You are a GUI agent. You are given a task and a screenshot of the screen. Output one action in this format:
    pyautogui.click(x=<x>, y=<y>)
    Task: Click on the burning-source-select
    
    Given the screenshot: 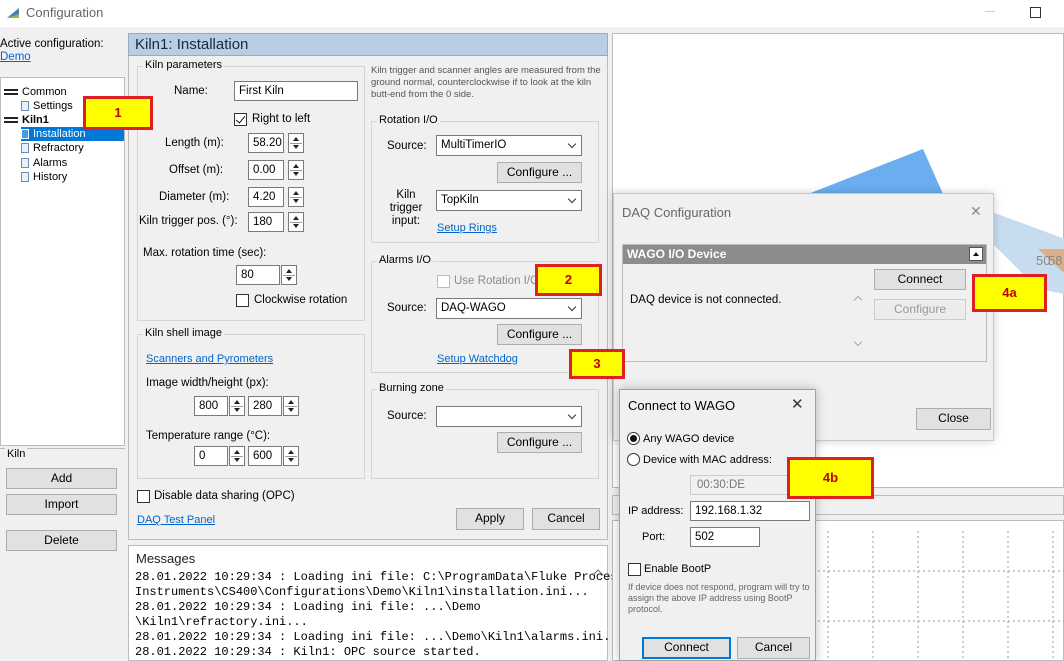 What is the action you would take?
    pyautogui.click(x=509, y=416)
    